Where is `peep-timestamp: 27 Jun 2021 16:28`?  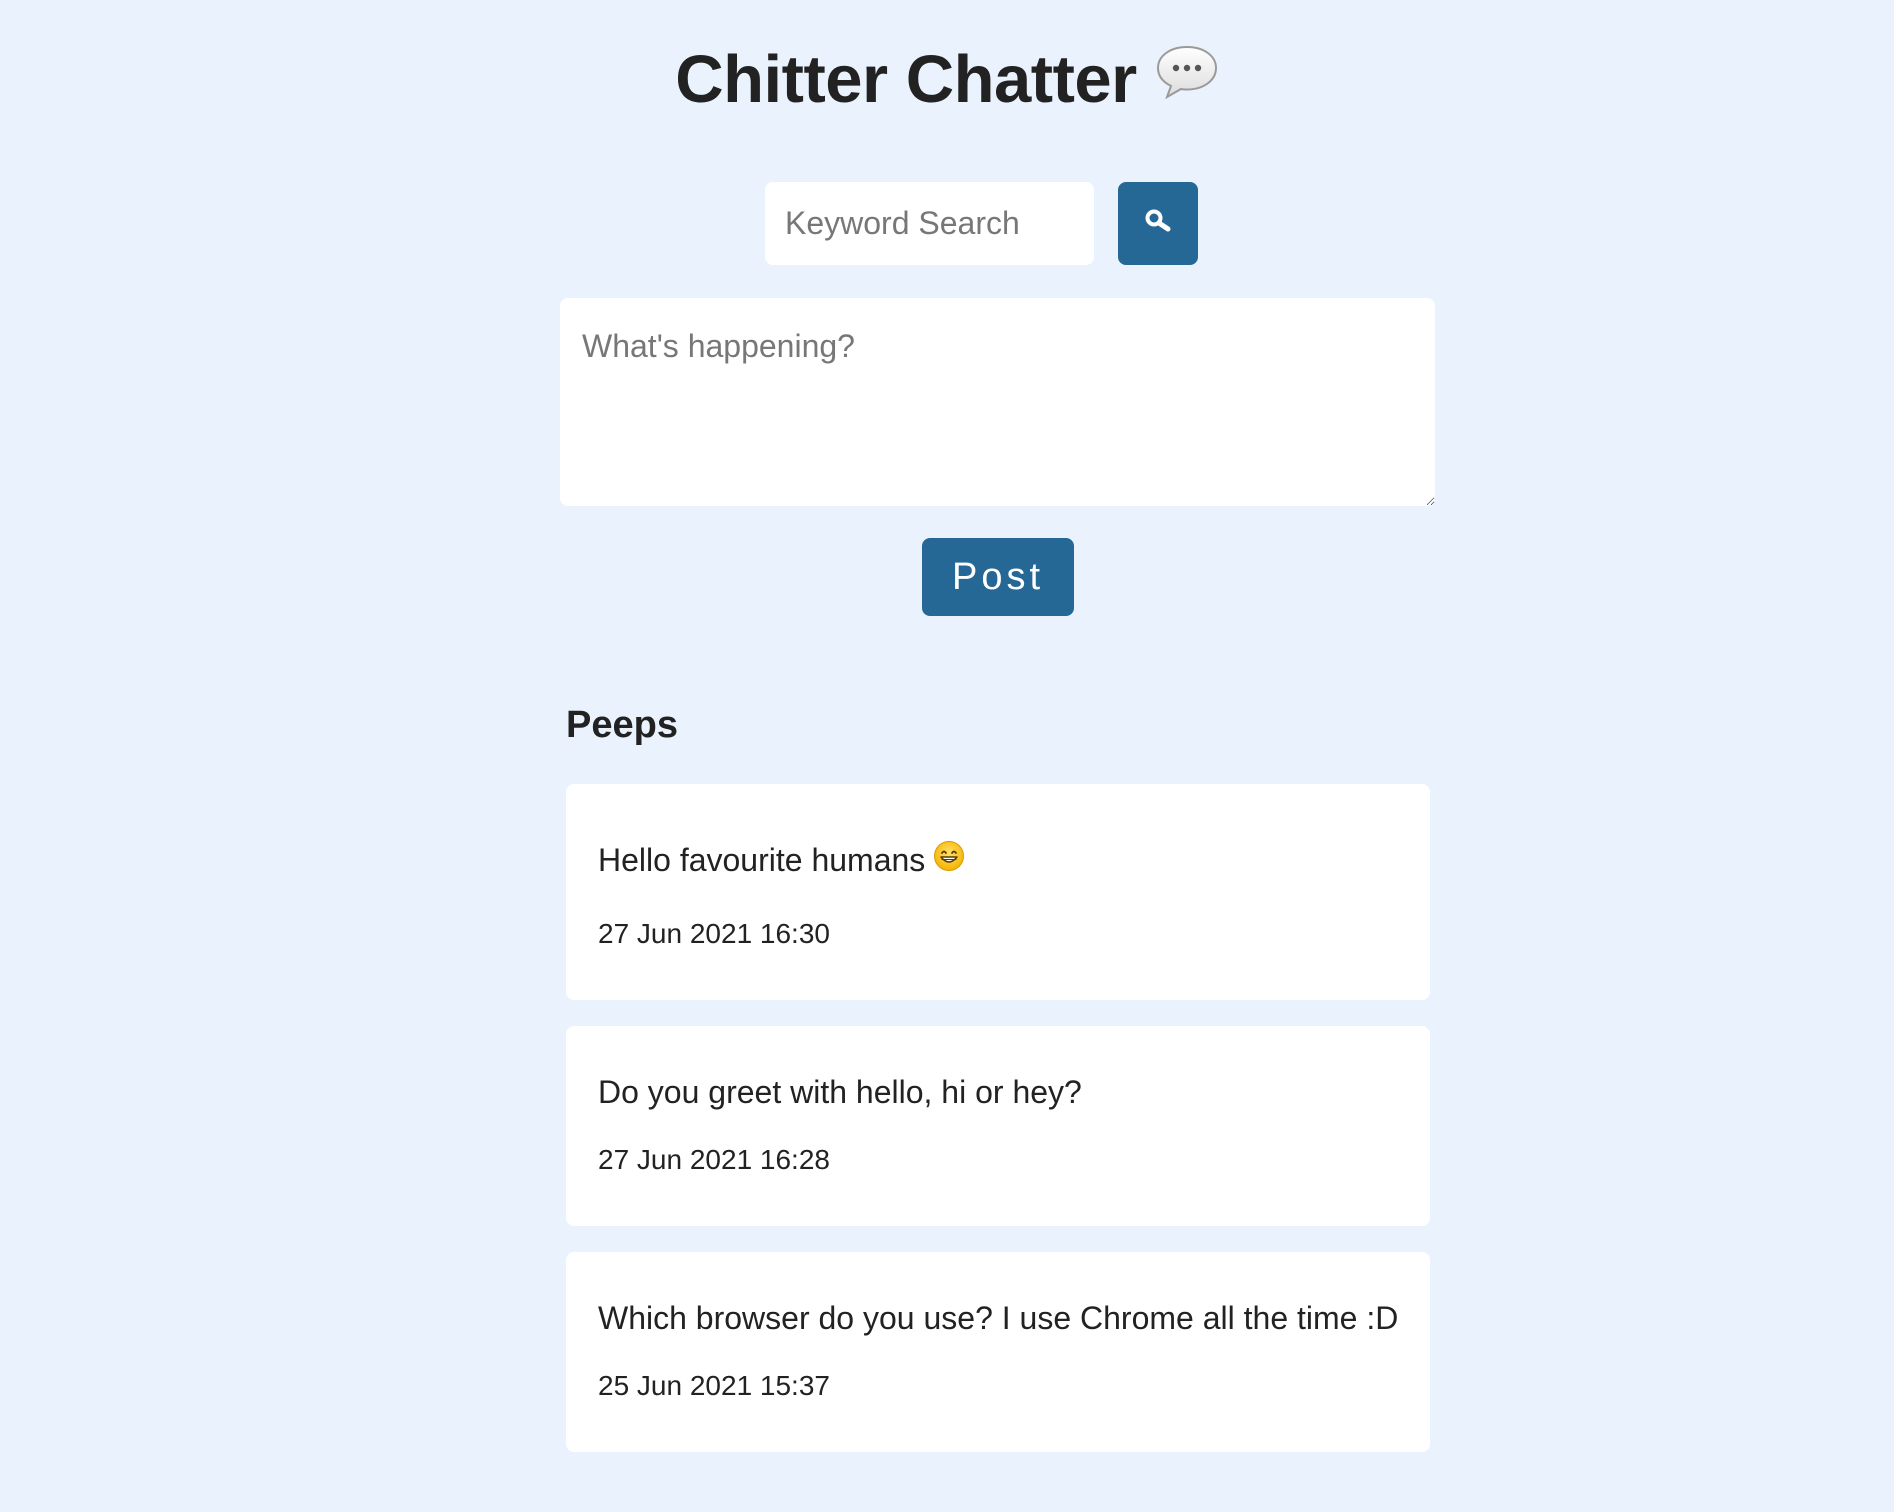
peep-timestamp: 27 Jun 2021 16:28 is located at coordinates (714, 1159).